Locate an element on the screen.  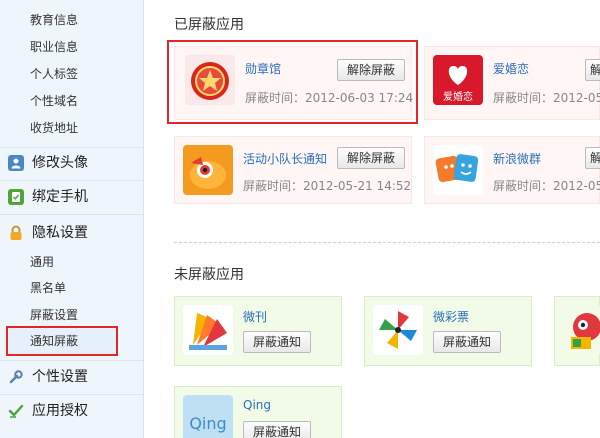
sidebar-item-domain: 个性域名 is located at coordinates (54, 101).